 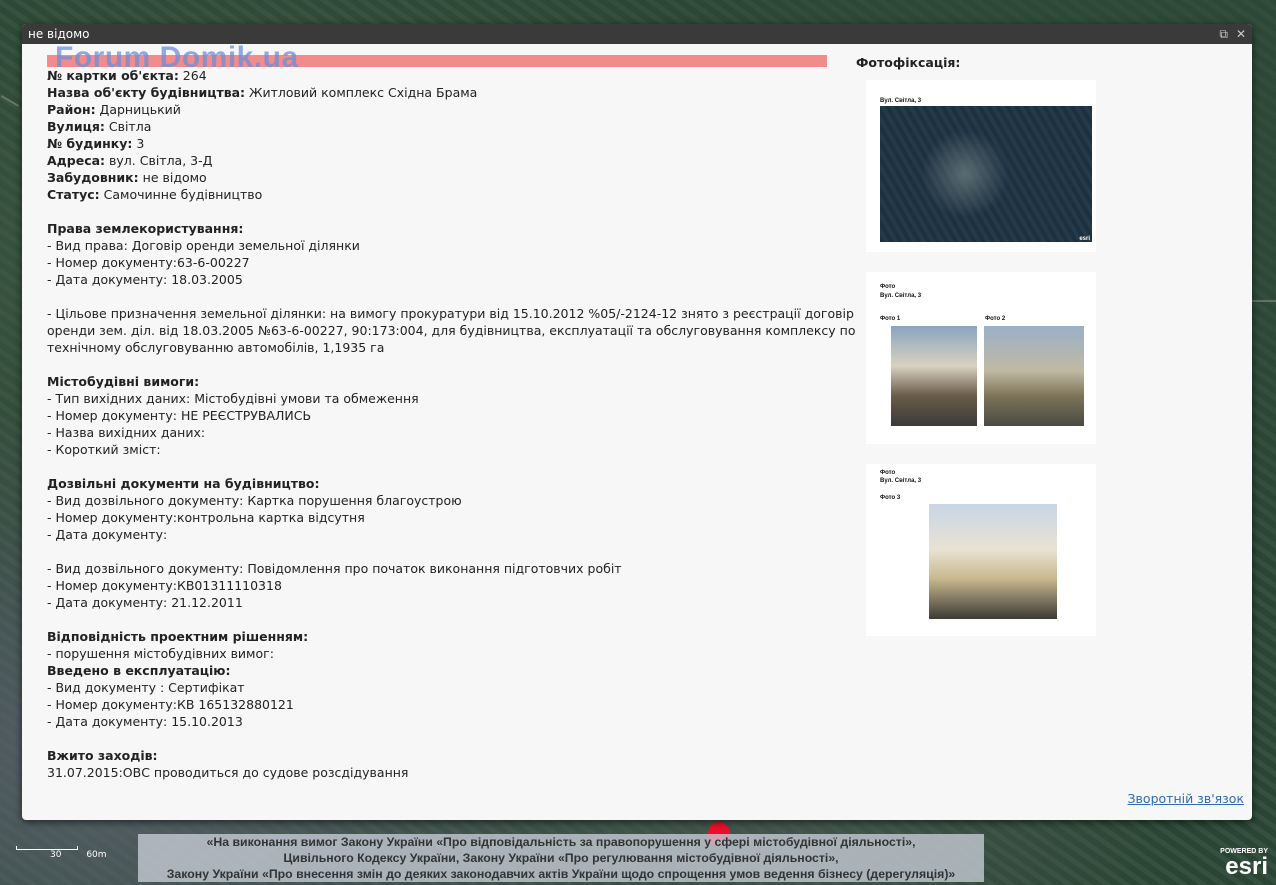 I want to click on detail-line: - Короткий зміст:, so click(x=437, y=449).